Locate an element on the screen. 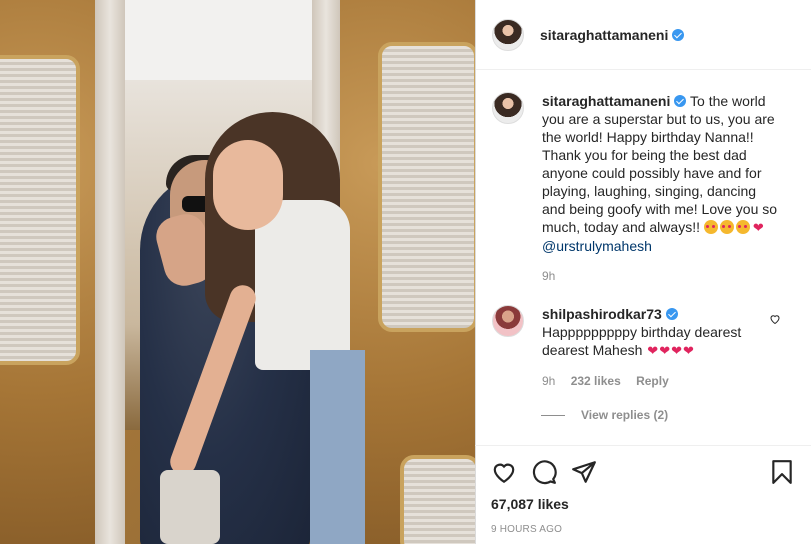 Image resolution: width=811 pixels, height=544 pixels. window-shutter-right is located at coordinates (426, 187).